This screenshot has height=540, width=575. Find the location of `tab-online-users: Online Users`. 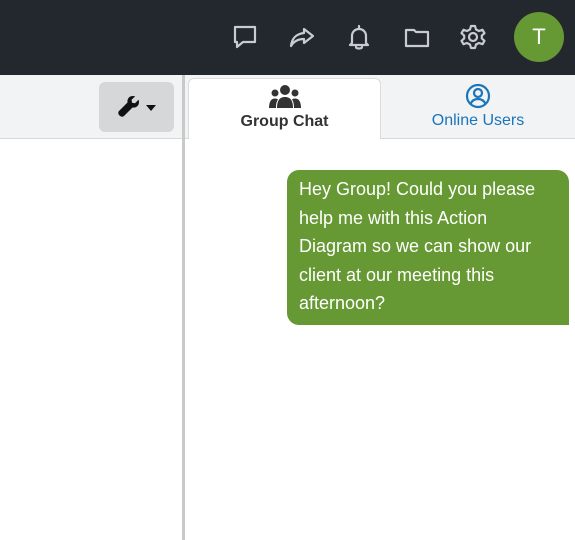

tab-online-users: Online Users is located at coordinates (478, 108).